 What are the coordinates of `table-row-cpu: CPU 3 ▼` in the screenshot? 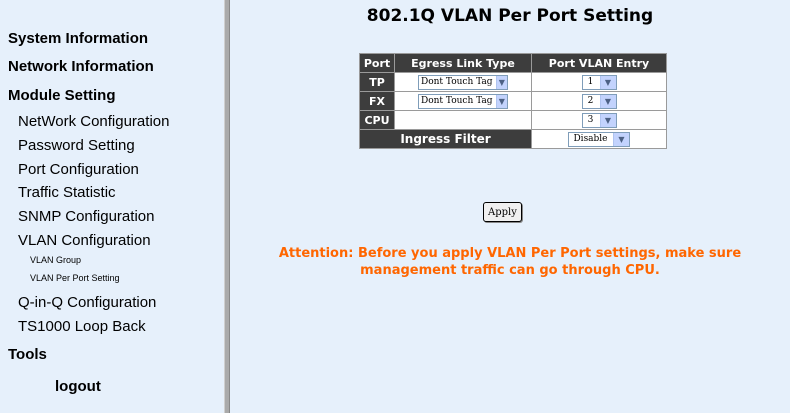 It's located at (513, 120).